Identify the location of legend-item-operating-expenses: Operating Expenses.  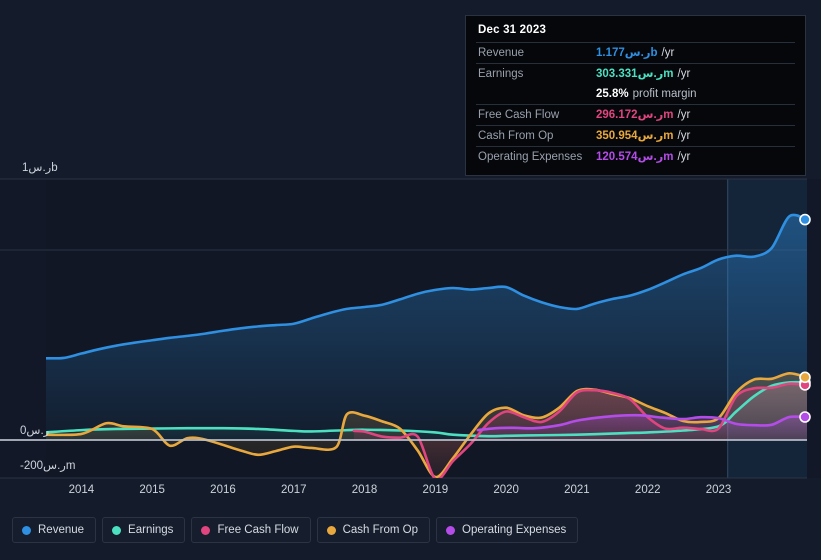
(507, 530).